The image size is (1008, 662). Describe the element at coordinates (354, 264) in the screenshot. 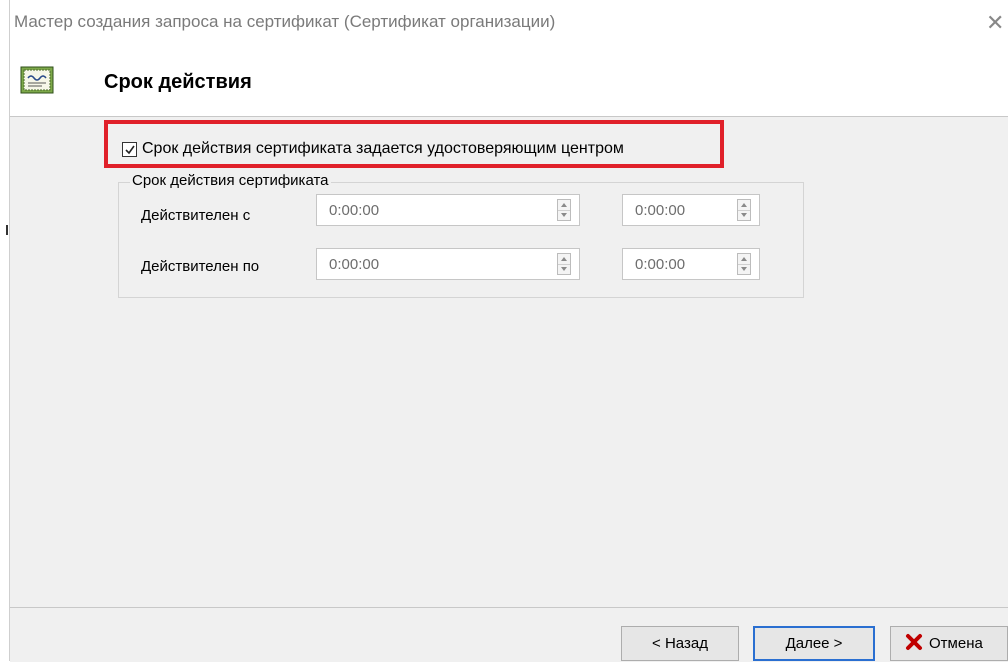

I see `valid-to-date-value: 0:00:00` at that location.